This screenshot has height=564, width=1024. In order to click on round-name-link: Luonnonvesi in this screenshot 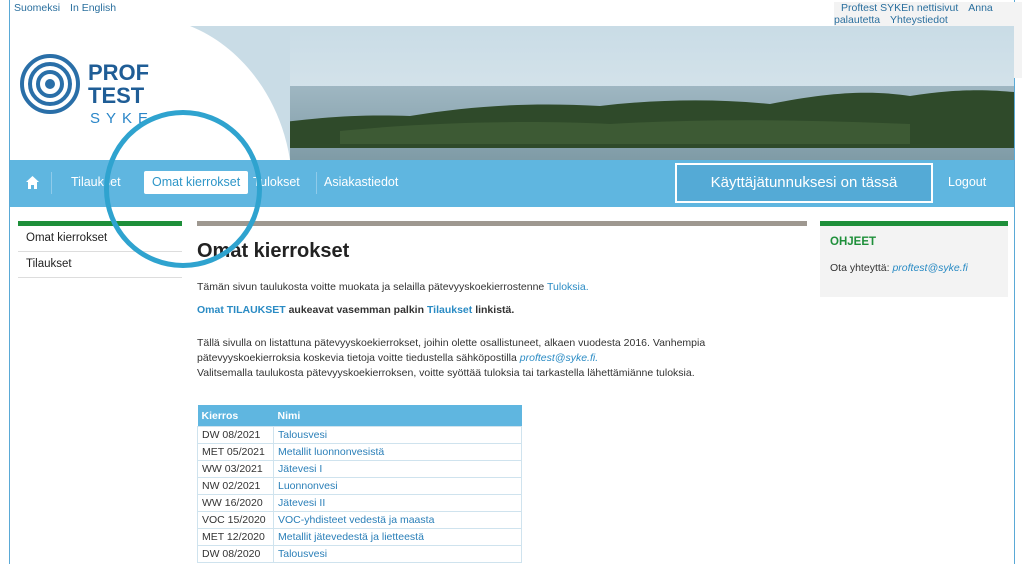, I will do `click(397, 486)`.